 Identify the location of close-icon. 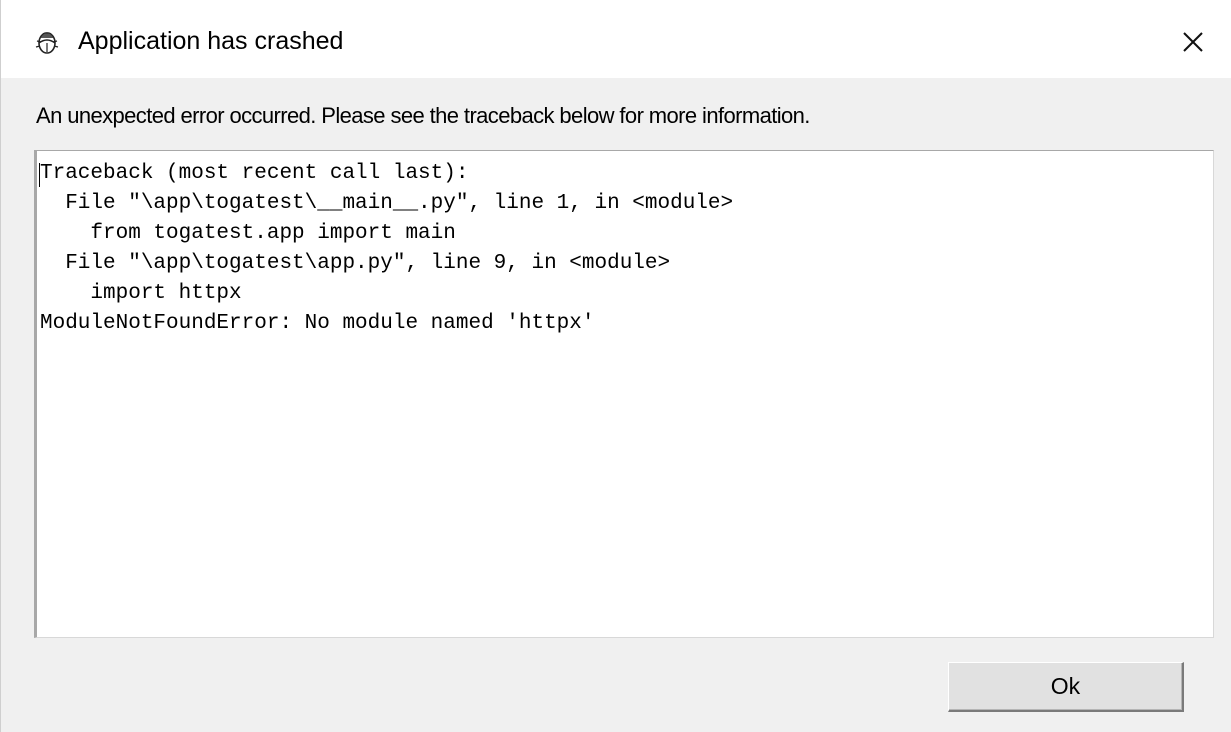
(1193, 42).